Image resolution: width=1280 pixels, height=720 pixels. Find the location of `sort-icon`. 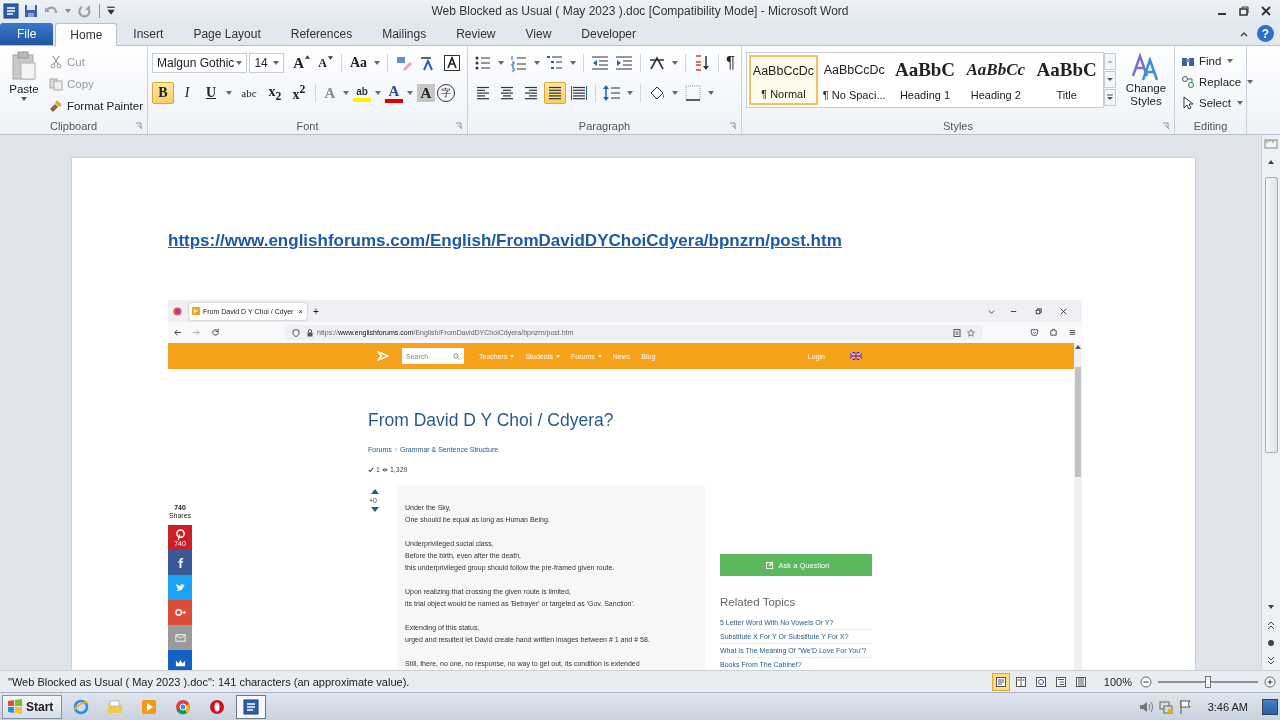

sort-icon is located at coordinates (702, 63).